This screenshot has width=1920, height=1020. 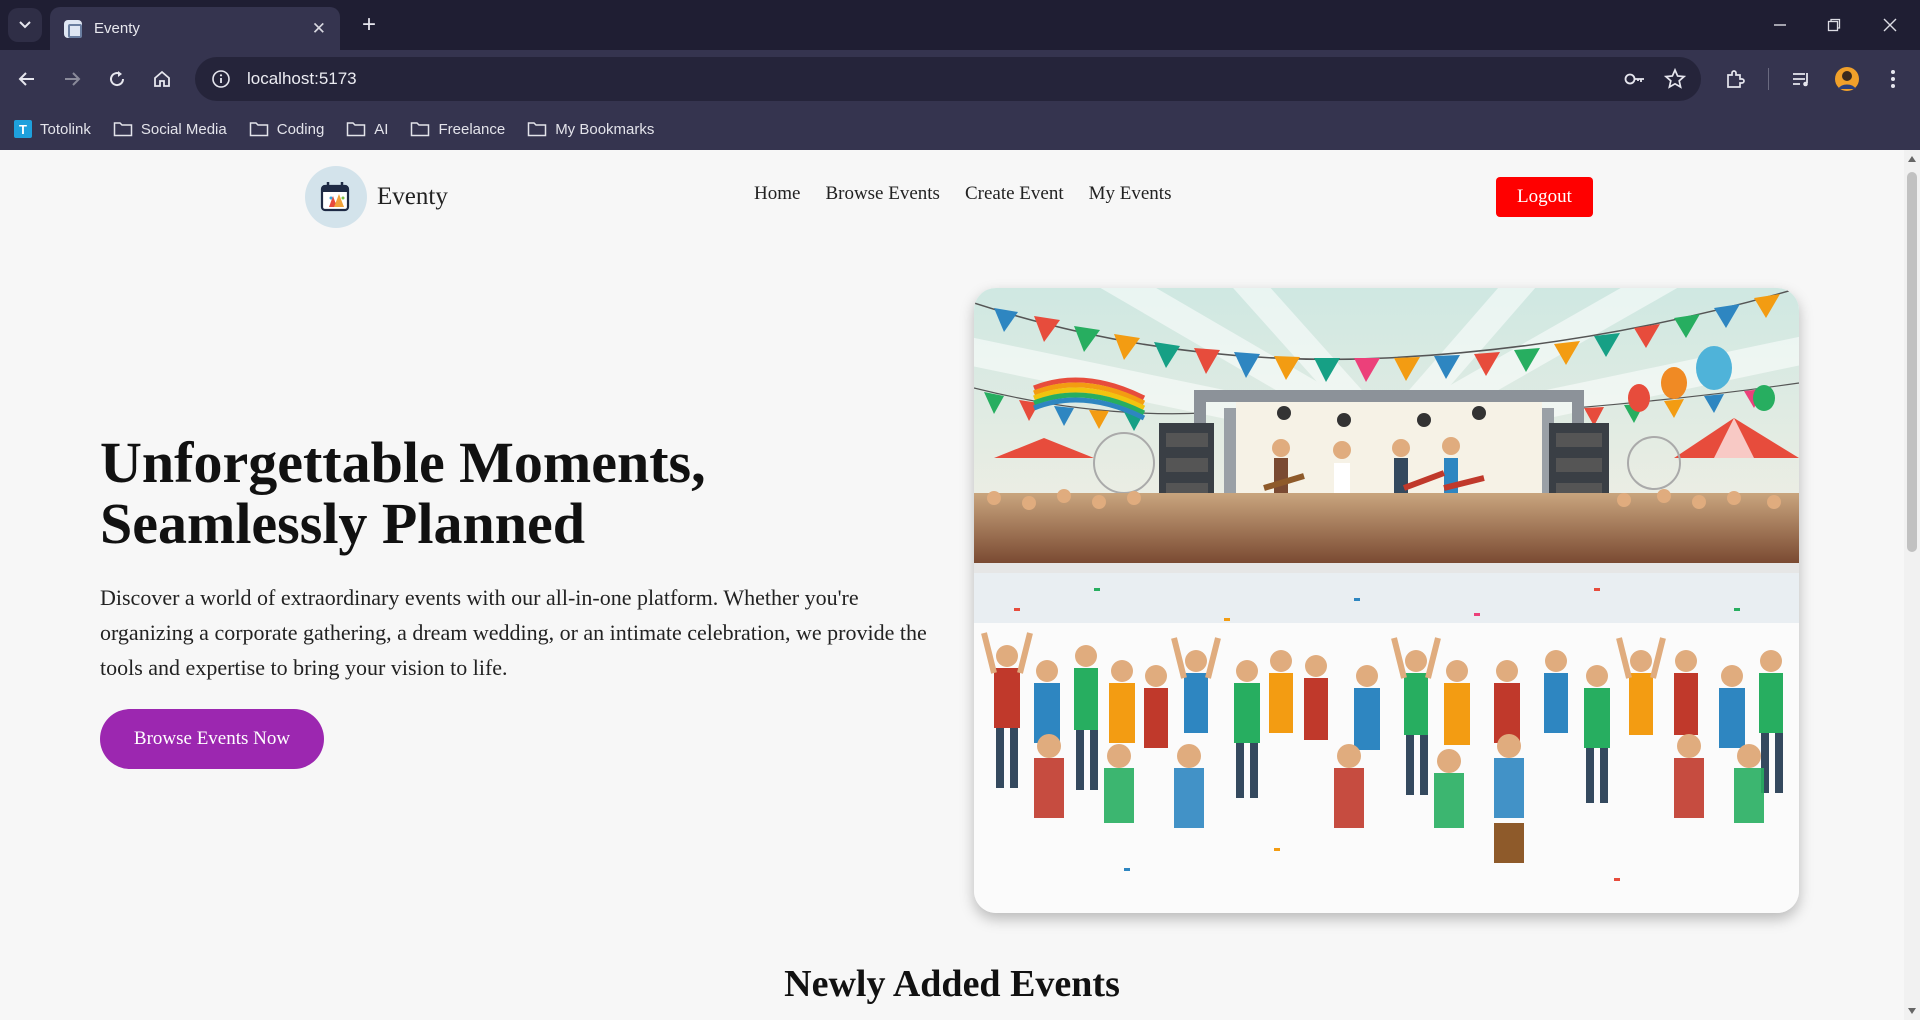 I want to click on bookmark-freelance: Freelance, so click(x=457, y=129).